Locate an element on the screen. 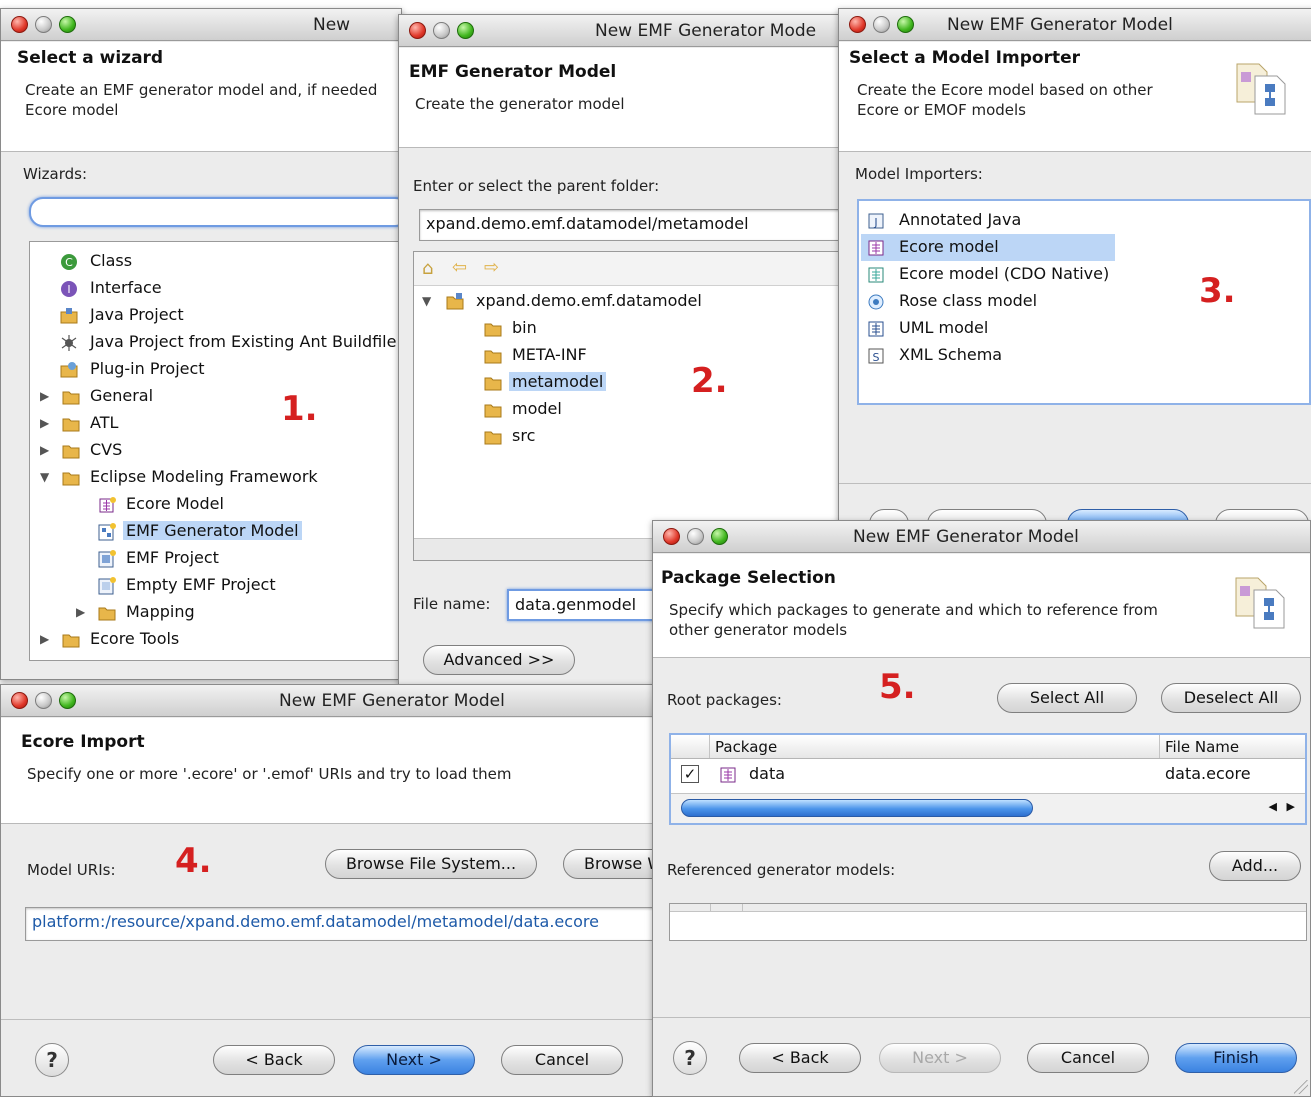  forward-arrow-icon: ⇨ is located at coordinates (491, 267).